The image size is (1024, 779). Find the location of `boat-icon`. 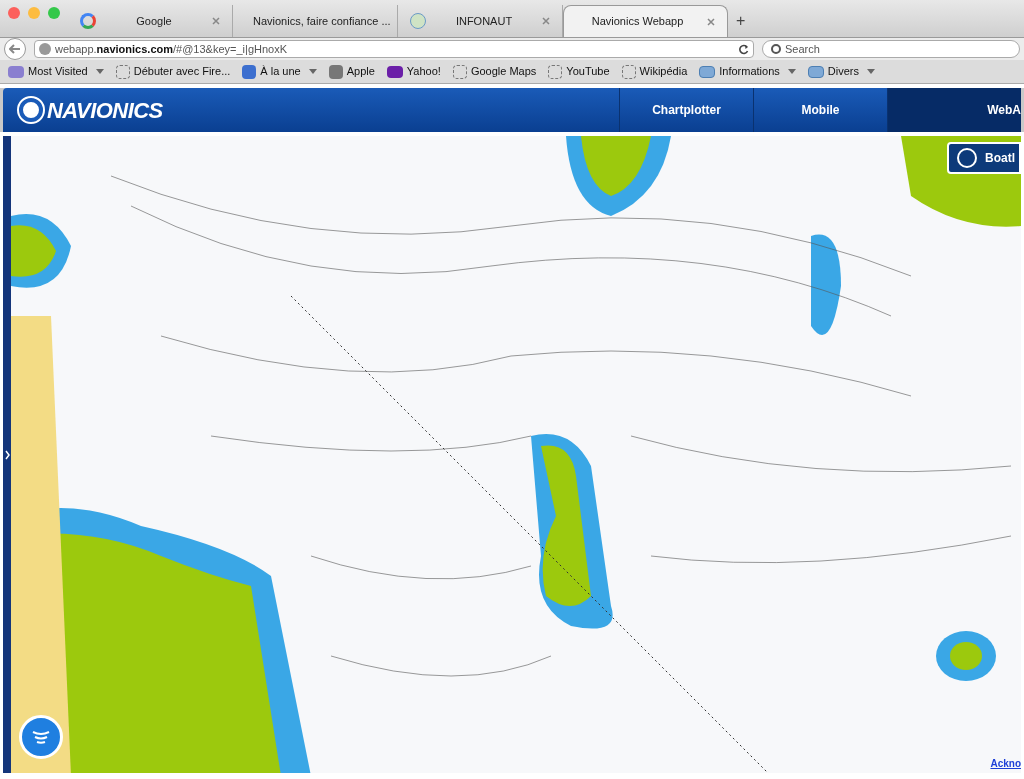

boat-icon is located at coordinates (967, 158).